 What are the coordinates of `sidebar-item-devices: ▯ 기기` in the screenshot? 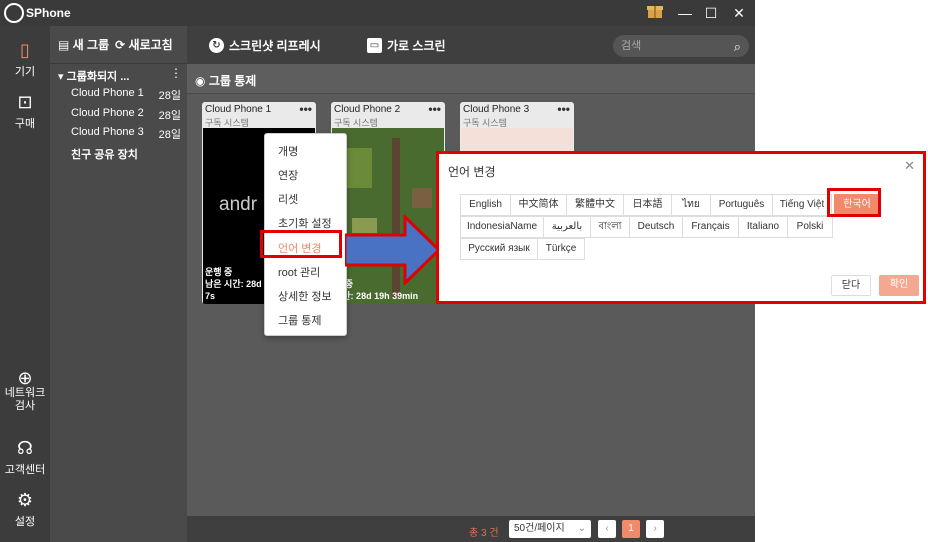 It's located at (25, 59).